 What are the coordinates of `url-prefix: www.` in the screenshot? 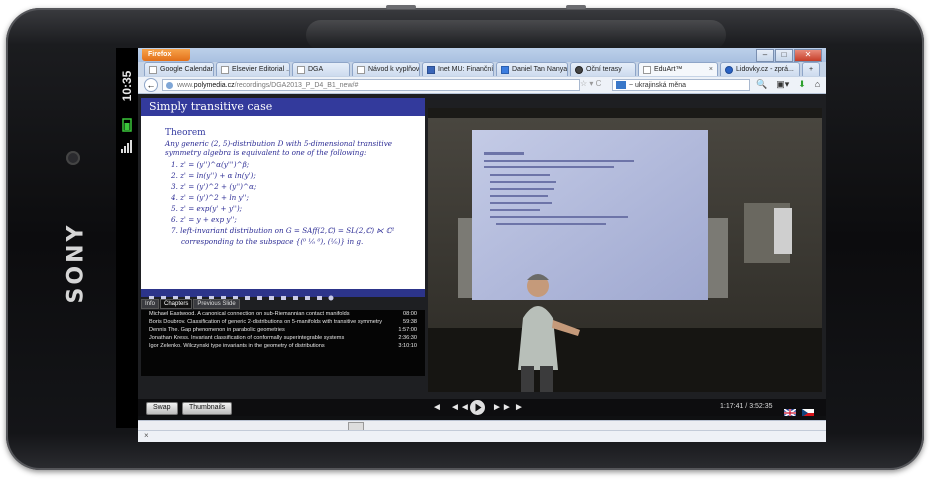 It's located at (185, 85).